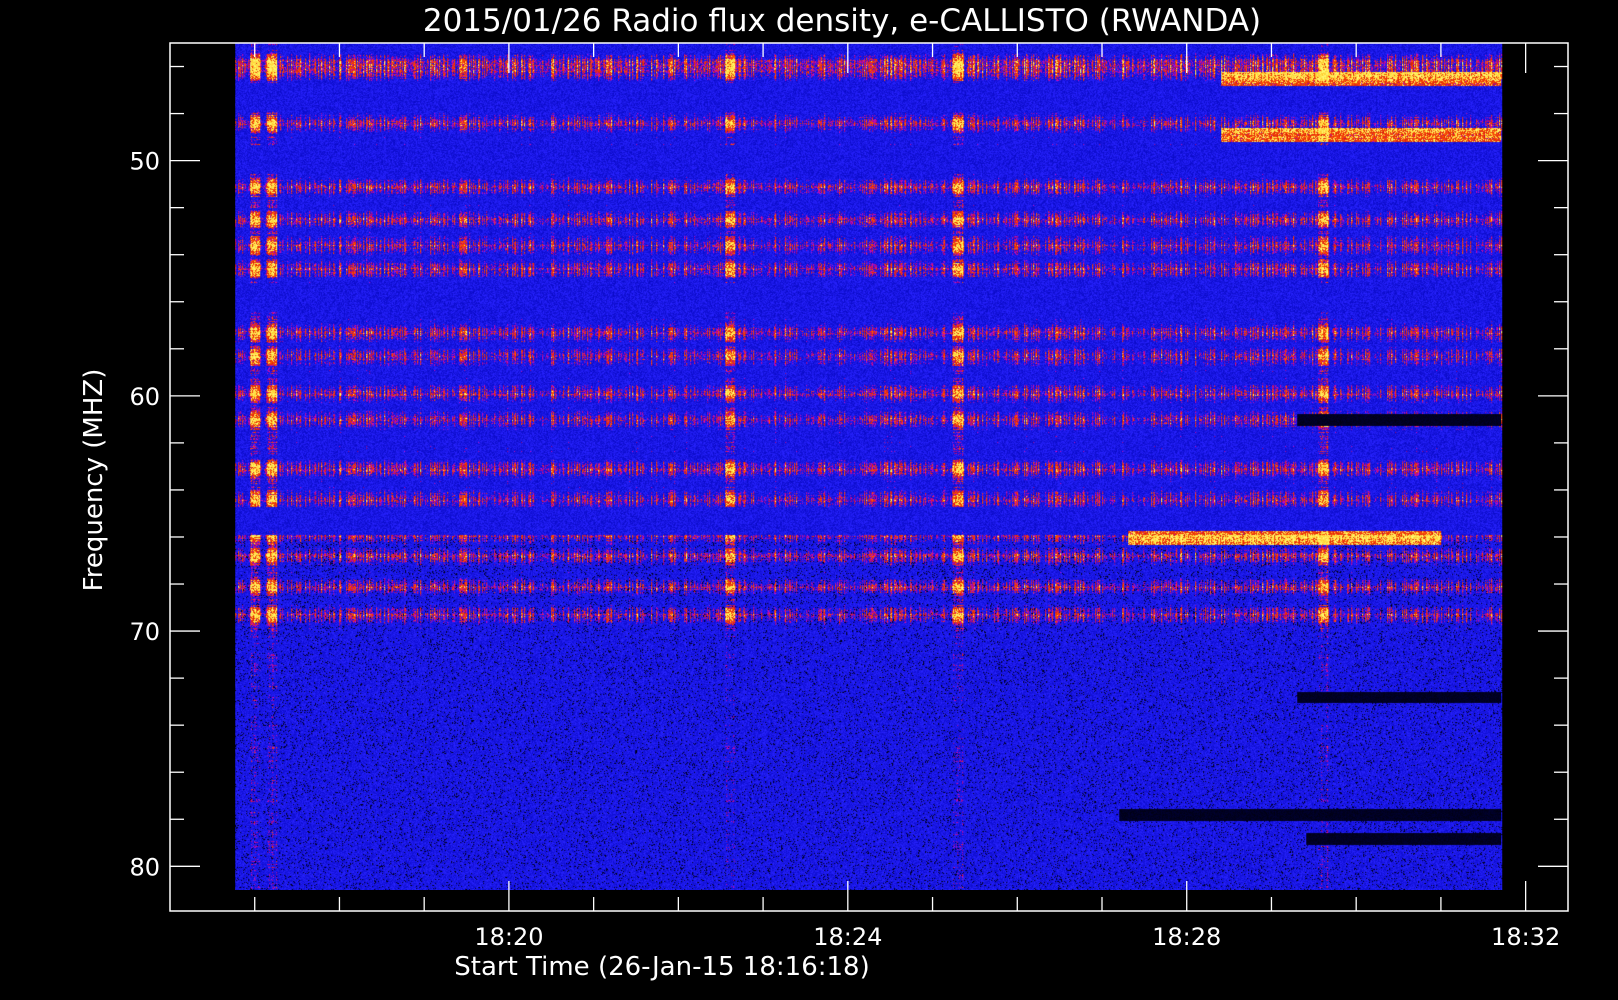 Image resolution: width=1618 pixels, height=1000 pixels. I want to click on y-tick-label: 80, so click(144, 867).